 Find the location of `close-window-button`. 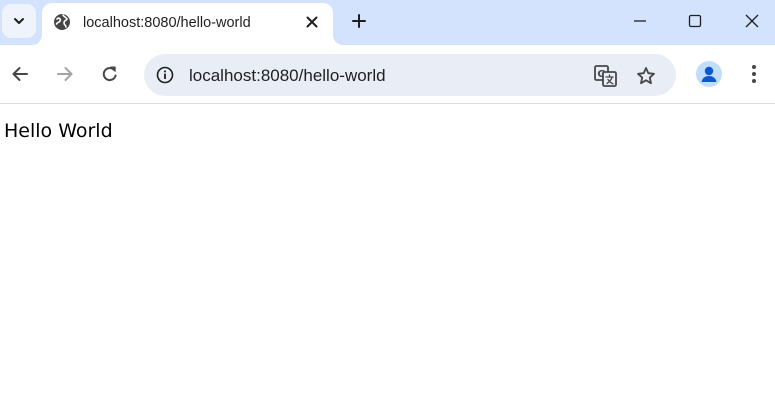

close-window-button is located at coordinates (749, 21).